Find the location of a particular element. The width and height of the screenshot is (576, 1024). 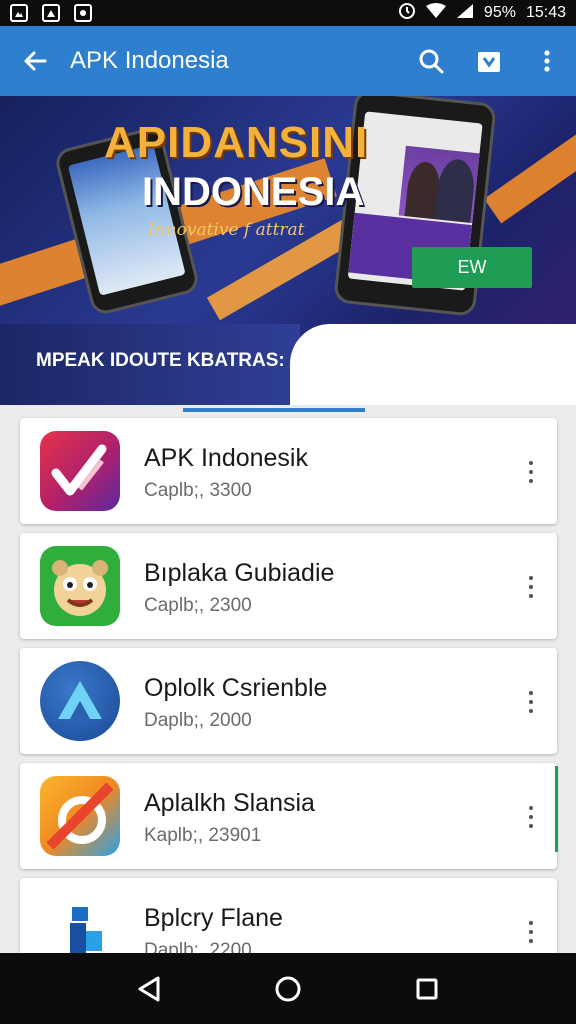

app-bar: APK Indonesia is located at coordinates (288, 61).